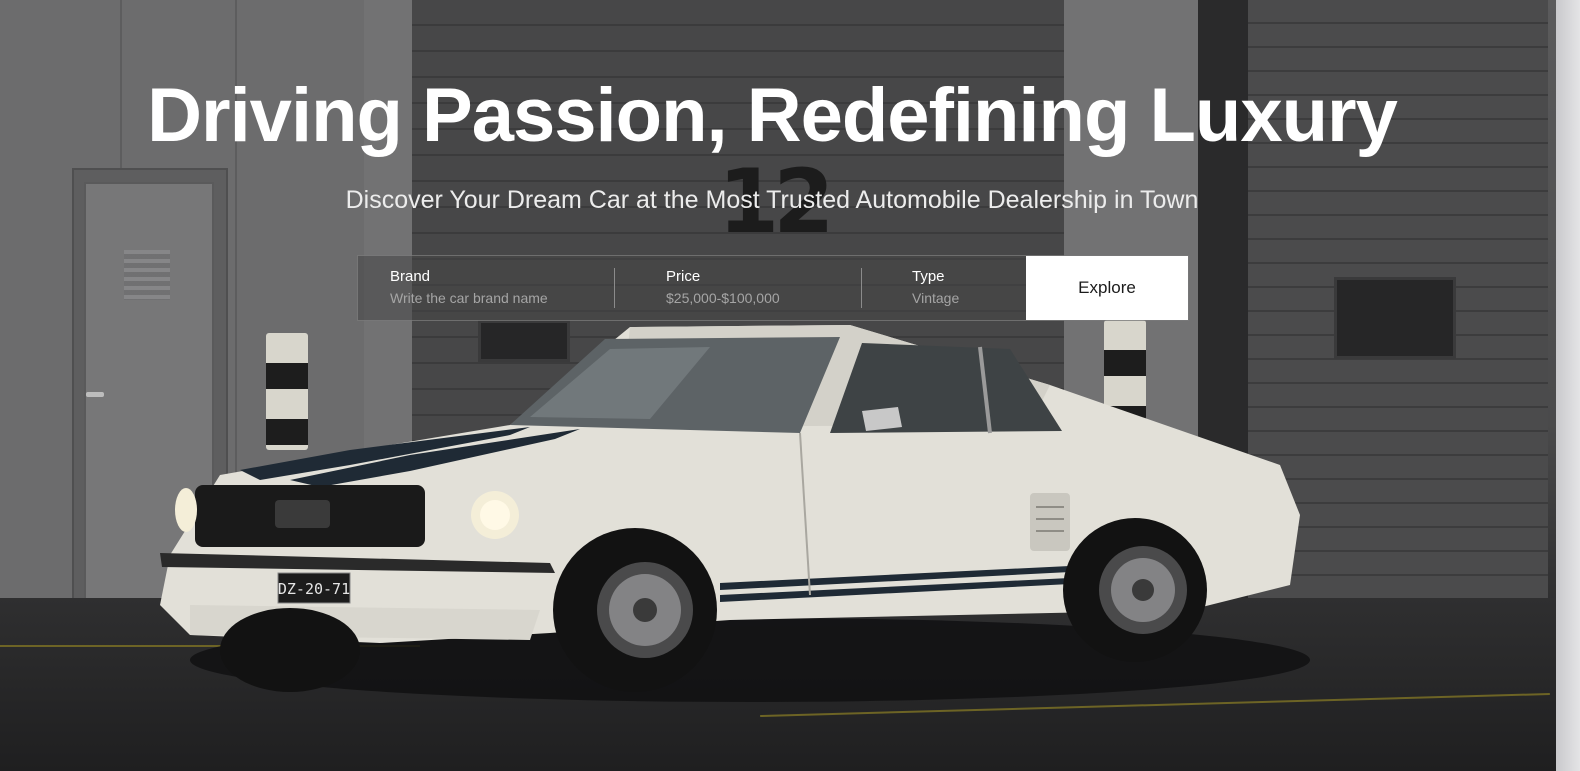 The width and height of the screenshot is (1580, 771). What do you see at coordinates (772, 115) in the screenshot?
I see `hero-headline: Driving Passion, Redefining Luxury` at bounding box center [772, 115].